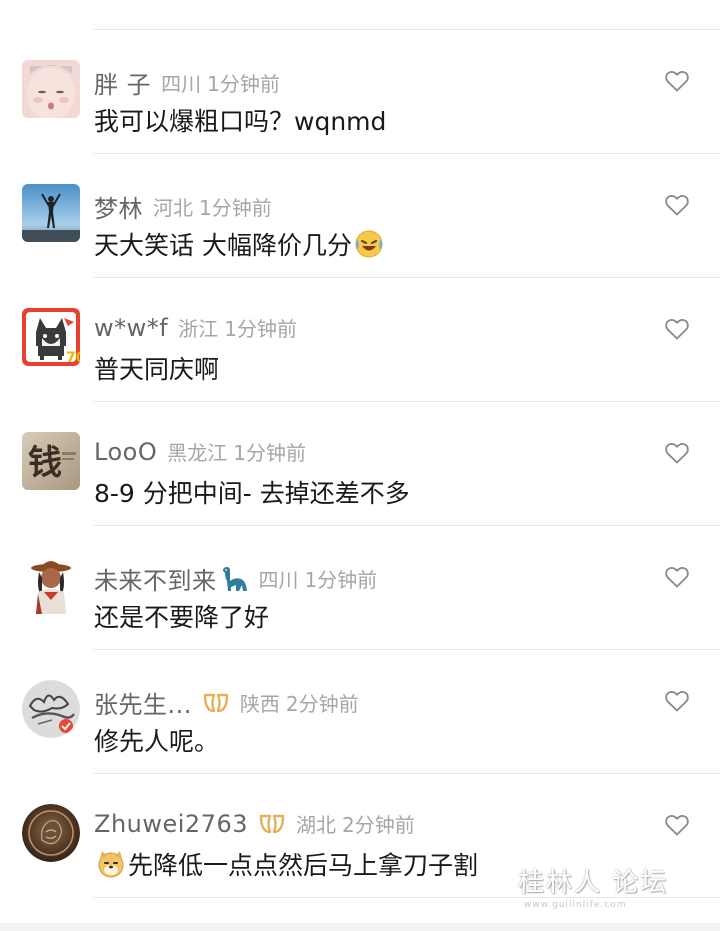 This screenshot has width=720, height=931. I want to click on location: 陕西, so click(259, 704).